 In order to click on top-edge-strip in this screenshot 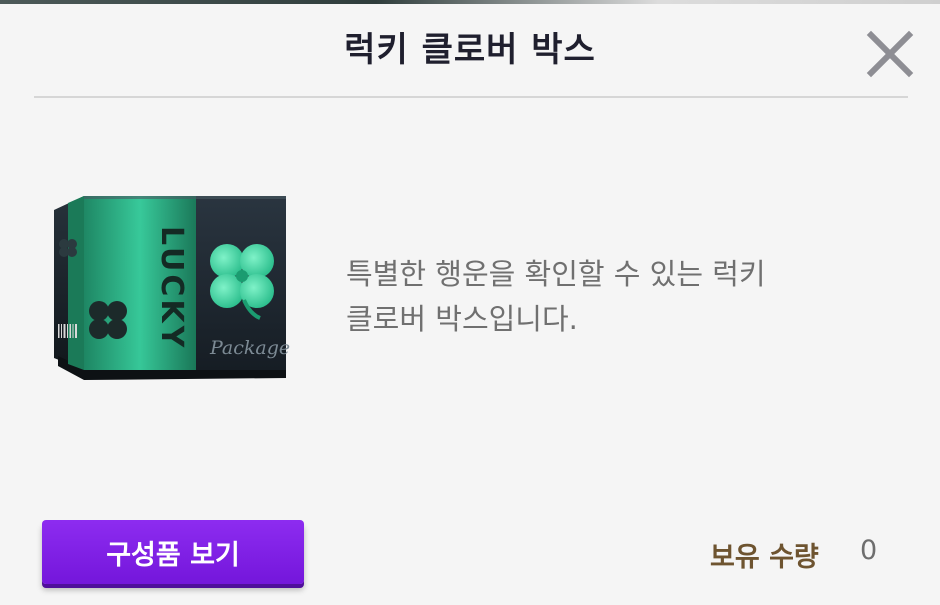, I will do `click(470, 2)`.